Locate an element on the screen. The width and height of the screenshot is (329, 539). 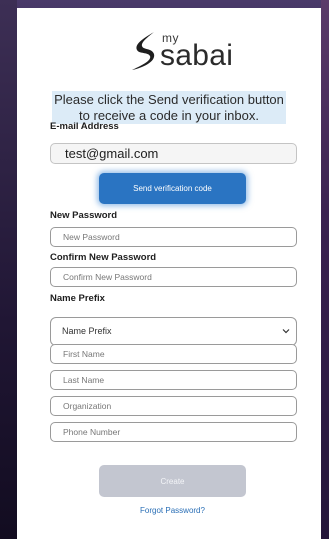
name-prefix-selected-value: Name Prefix is located at coordinates (87, 331).